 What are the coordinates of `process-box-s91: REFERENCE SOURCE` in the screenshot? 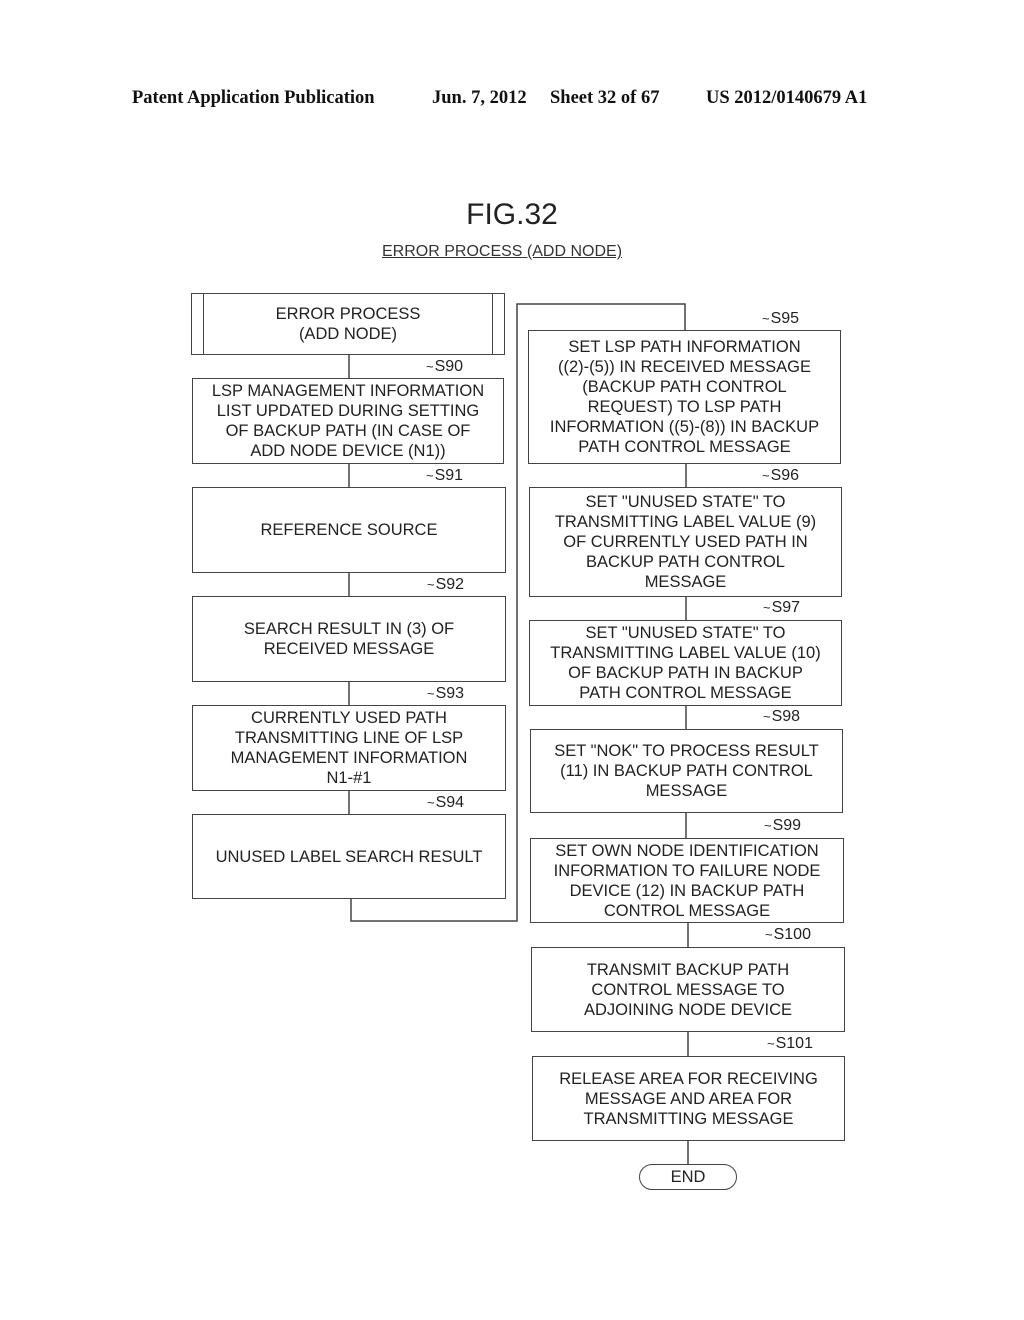 It's located at (349, 530).